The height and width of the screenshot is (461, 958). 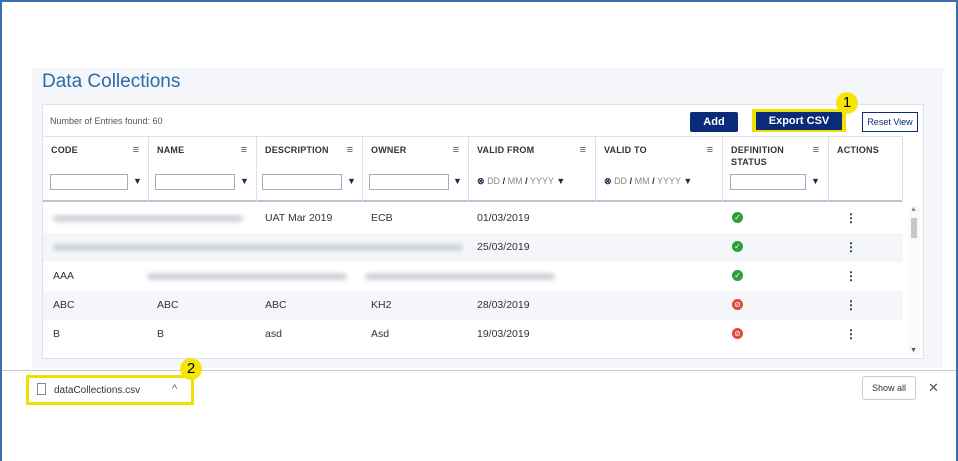 I want to click on column-valid-from: VALID FROM ≡ ⊗ DD / MM / YYYY ▼, so click(x=532, y=169).